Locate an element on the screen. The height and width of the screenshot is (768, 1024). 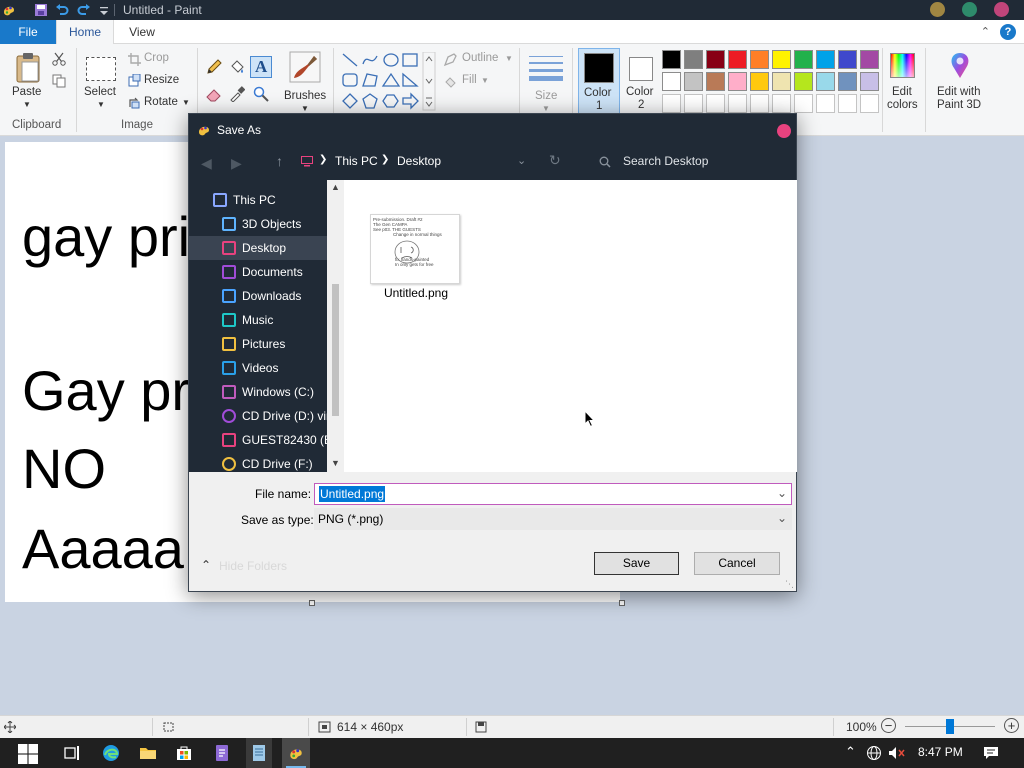
nav-item: Documents is located at coordinates (258, 272).